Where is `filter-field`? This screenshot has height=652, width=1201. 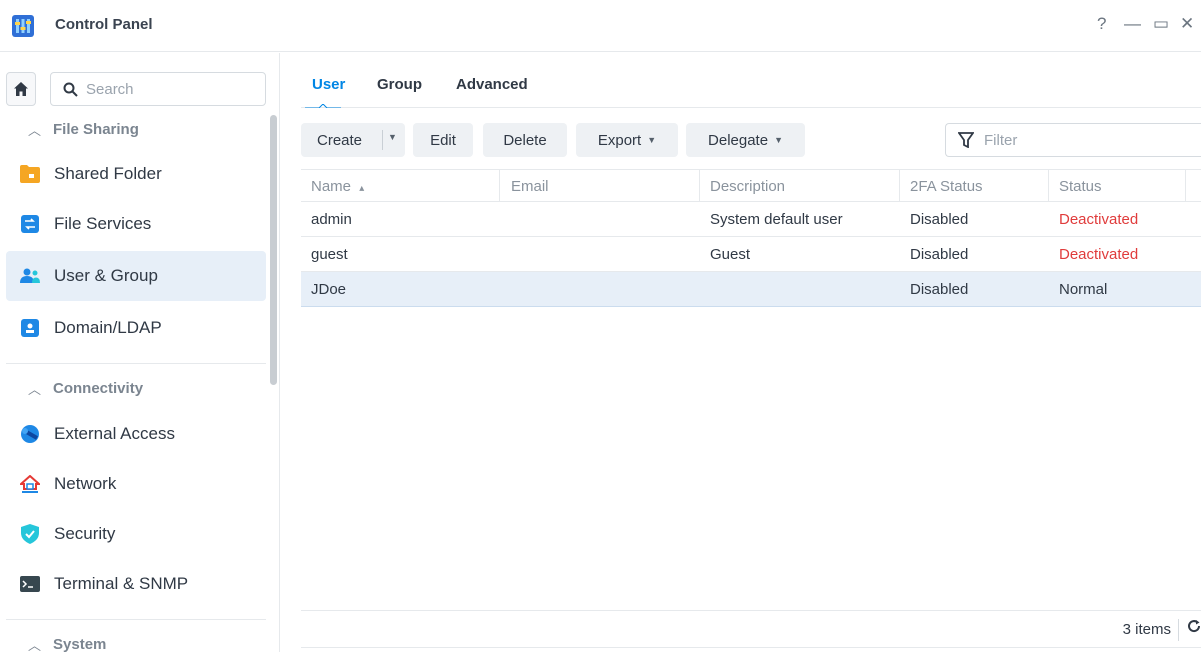
filter-field is located at coordinates (1073, 140).